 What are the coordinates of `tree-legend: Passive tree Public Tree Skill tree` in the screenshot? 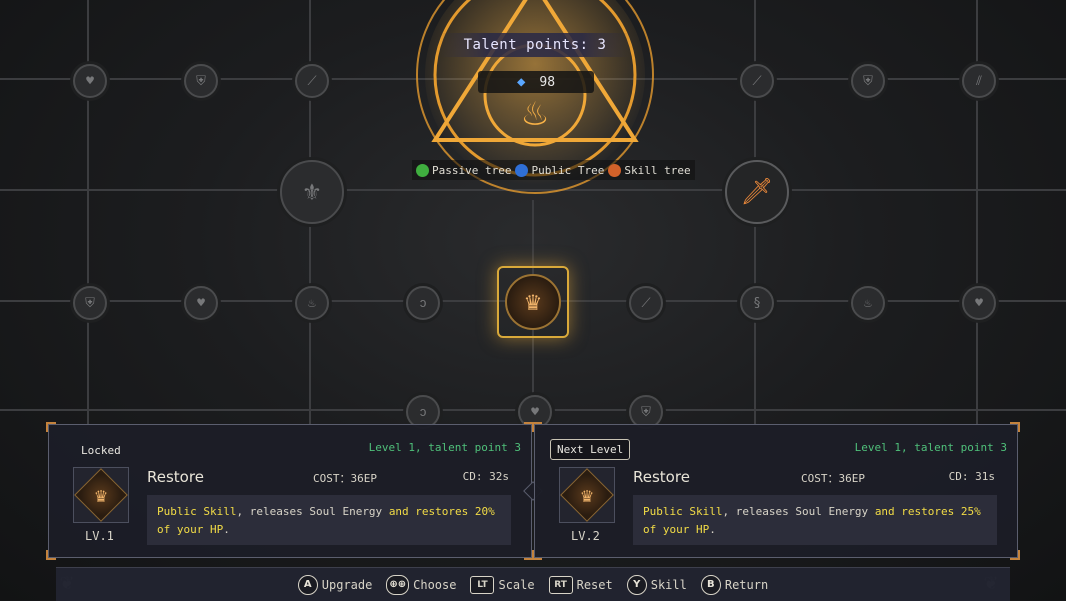 It's located at (553, 170).